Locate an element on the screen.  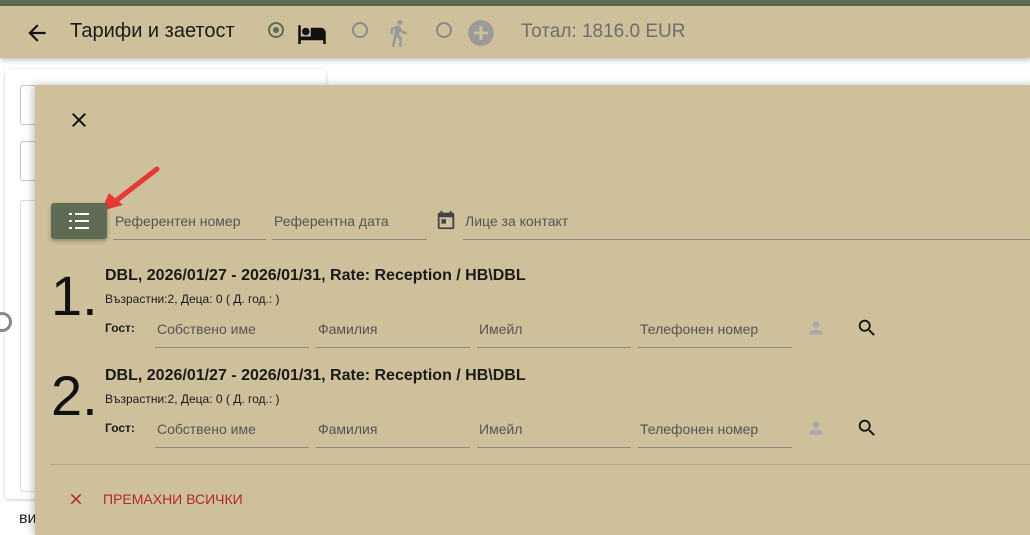
remove-all-label: ПРЕМАХНИ ВСИЧКИ is located at coordinates (173, 499).